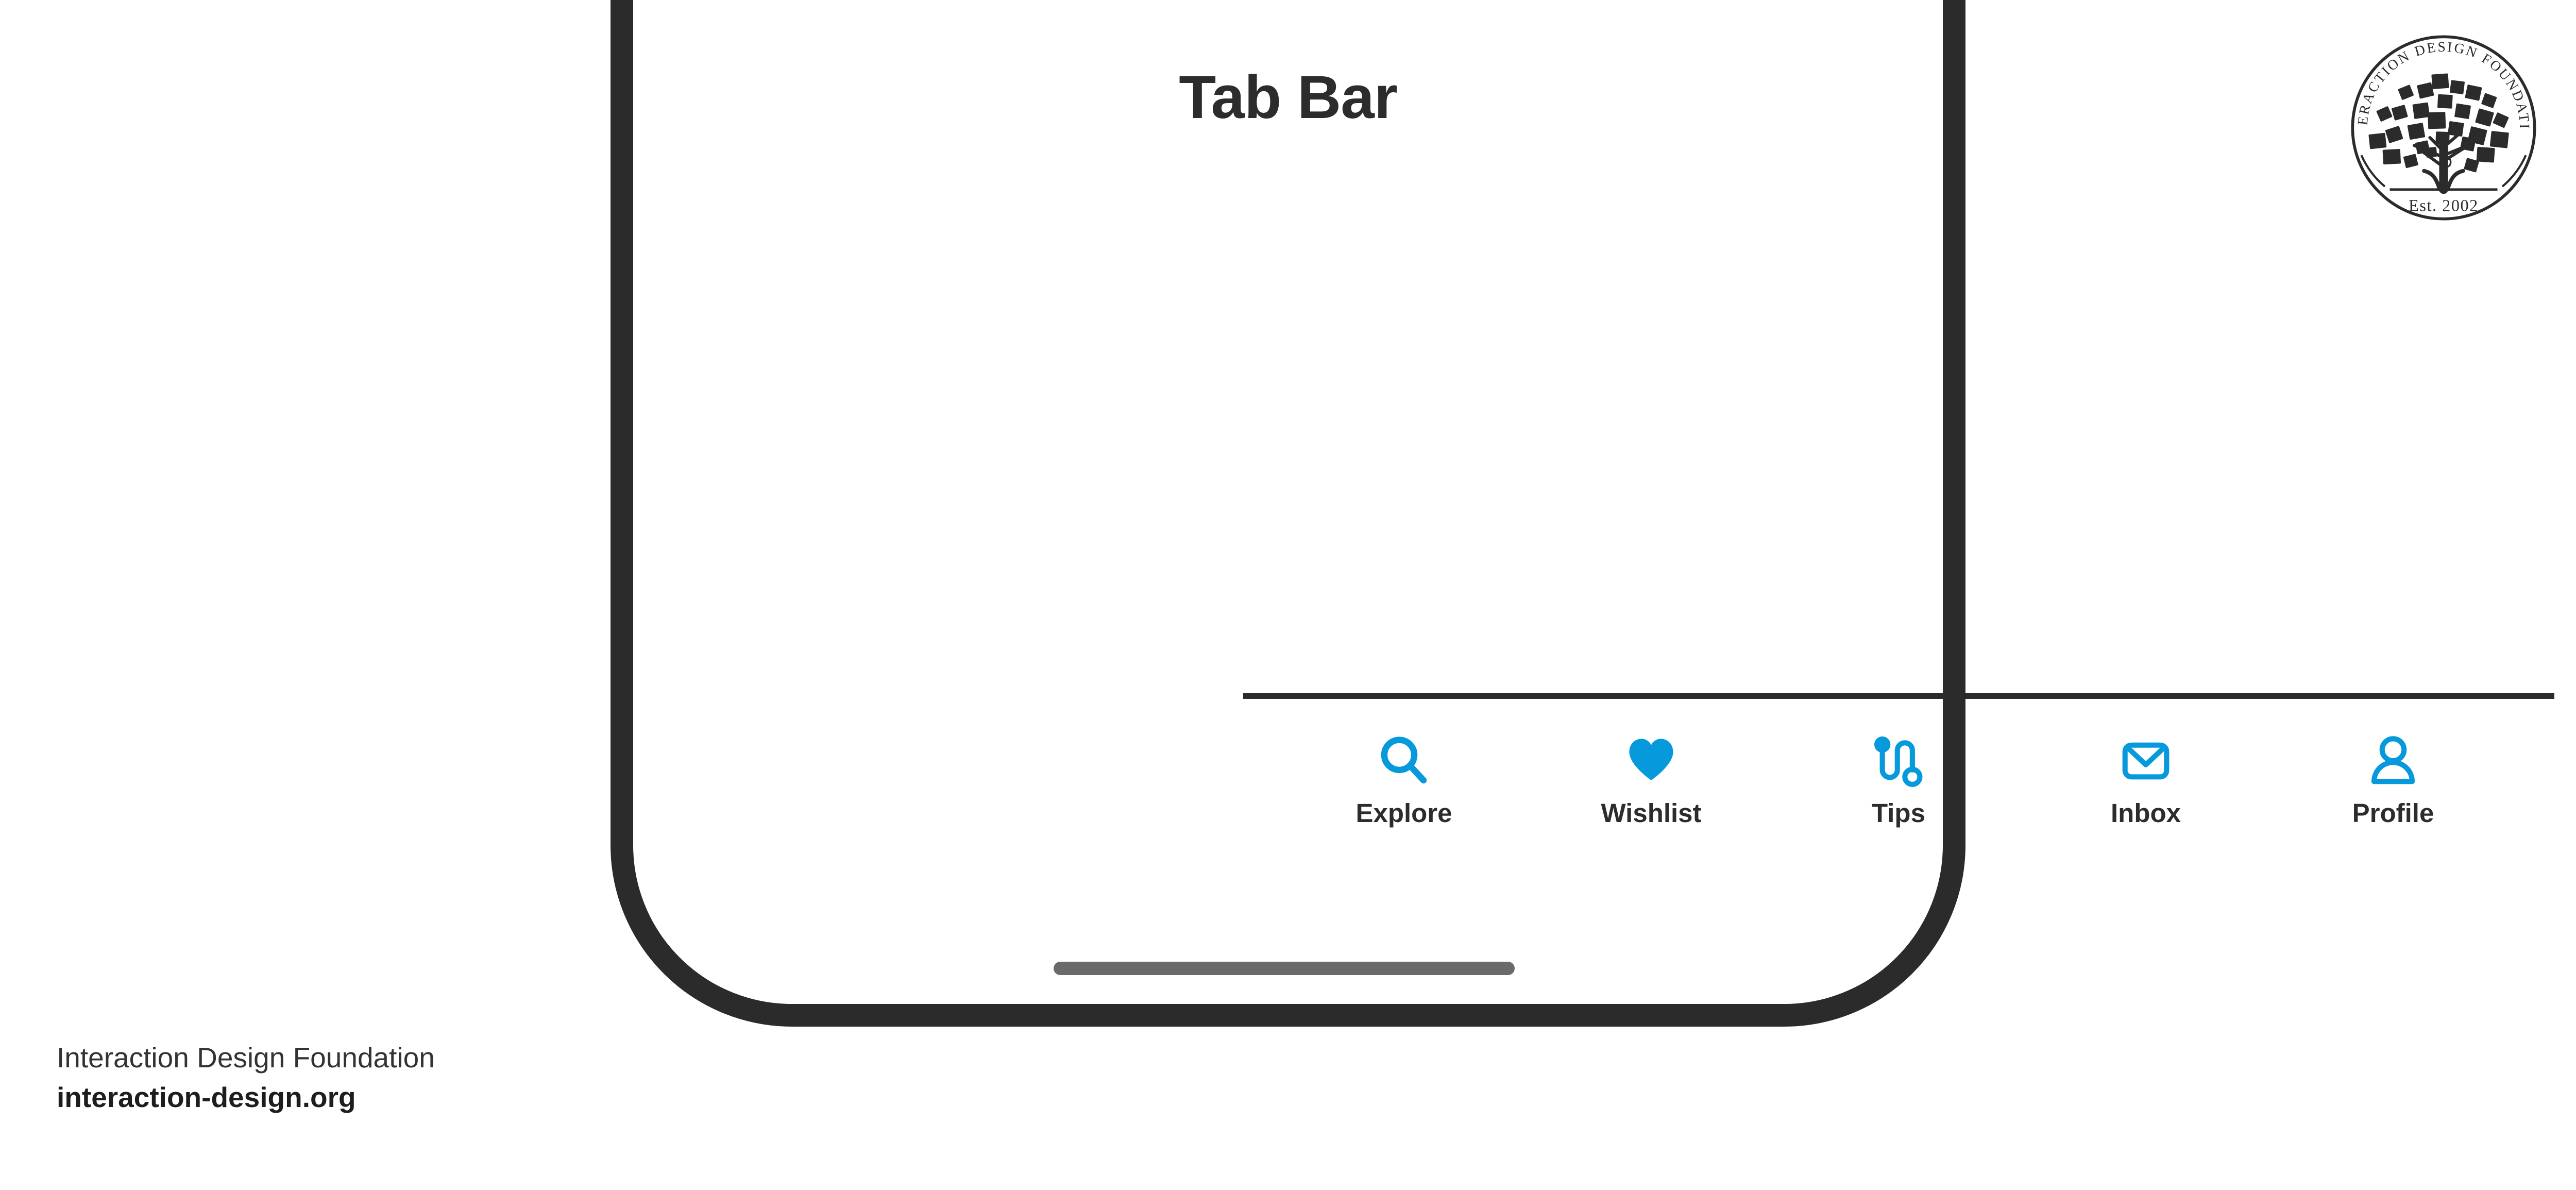 The width and height of the screenshot is (2576, 1190). Describe the element at coordinates (1284, 968) in the screenshot. I see `home-indicator` at that location.